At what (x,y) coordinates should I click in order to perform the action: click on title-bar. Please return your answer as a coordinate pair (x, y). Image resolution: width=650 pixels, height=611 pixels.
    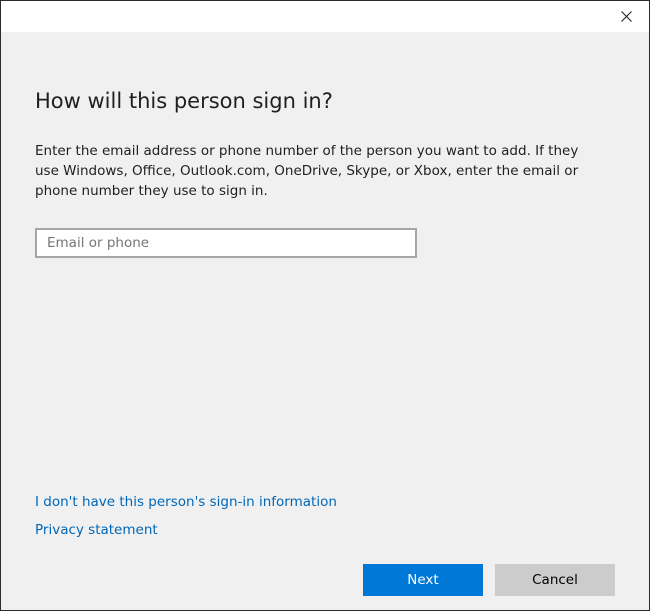
    Looking at the image, I should click on (325, 16).